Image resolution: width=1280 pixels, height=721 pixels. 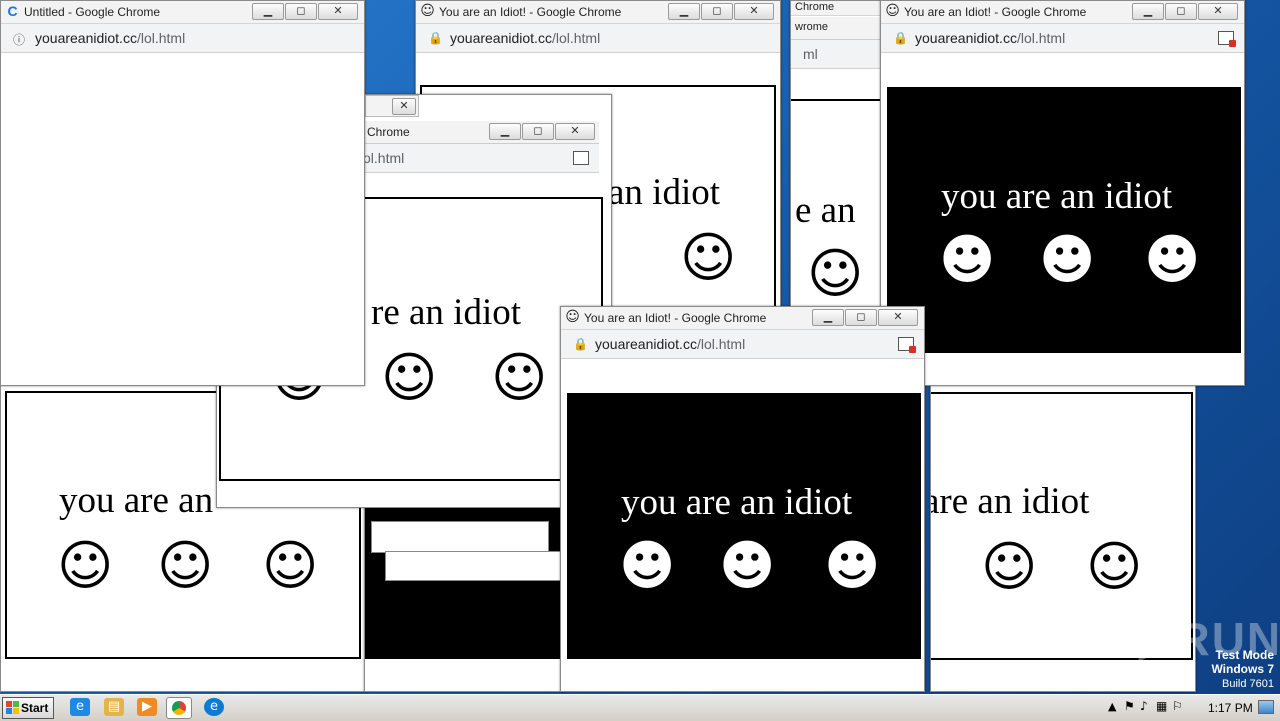 What do you see at coordinates (114, 707) in the screenshot?
I see `file-explorer-icon: ▤` at bounding box center [114, 707].